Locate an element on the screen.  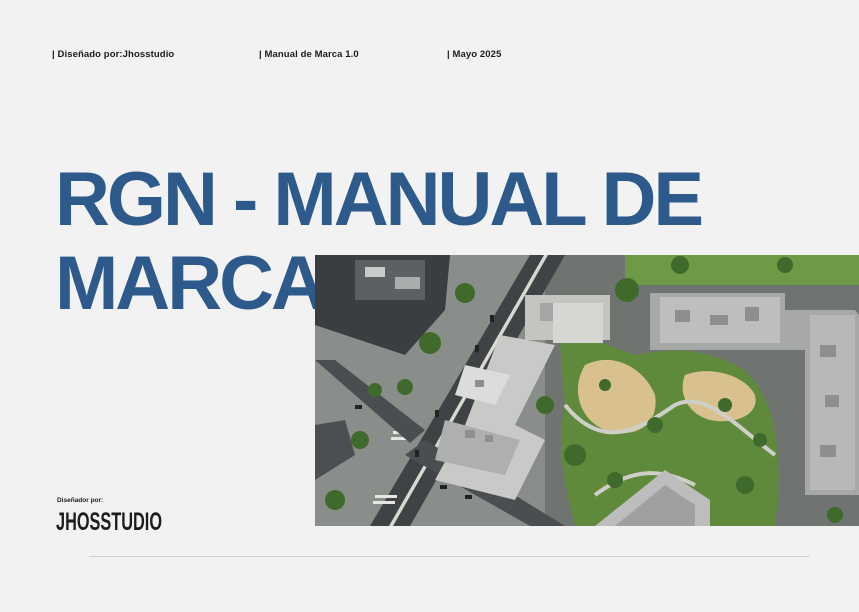
header-manual-version: | Manual de Marca 1.0 is located at coordinates (309, 54).